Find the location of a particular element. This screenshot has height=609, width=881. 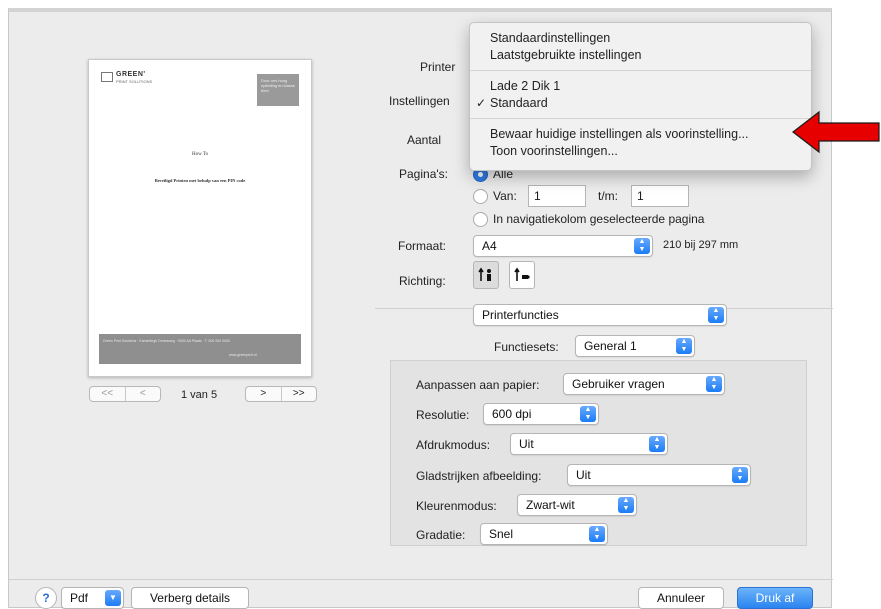

help-button: ? is located at coordinates (46, 598).